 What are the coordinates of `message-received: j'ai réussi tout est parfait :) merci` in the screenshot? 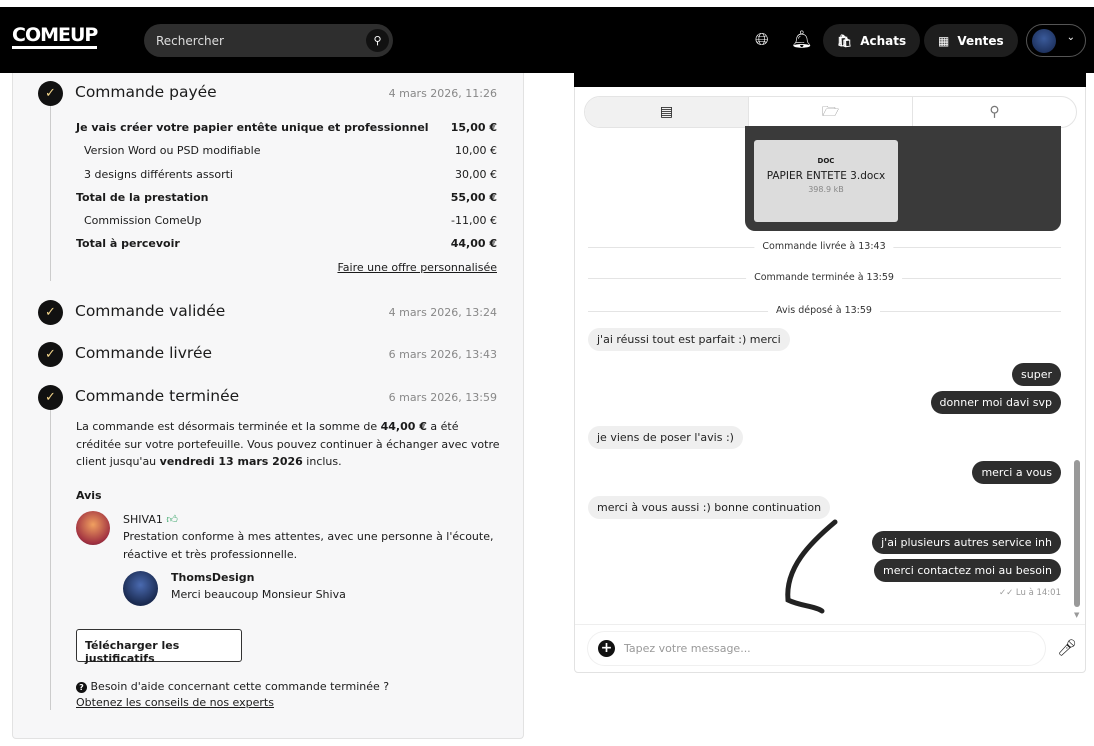 It's located at (689, 339).